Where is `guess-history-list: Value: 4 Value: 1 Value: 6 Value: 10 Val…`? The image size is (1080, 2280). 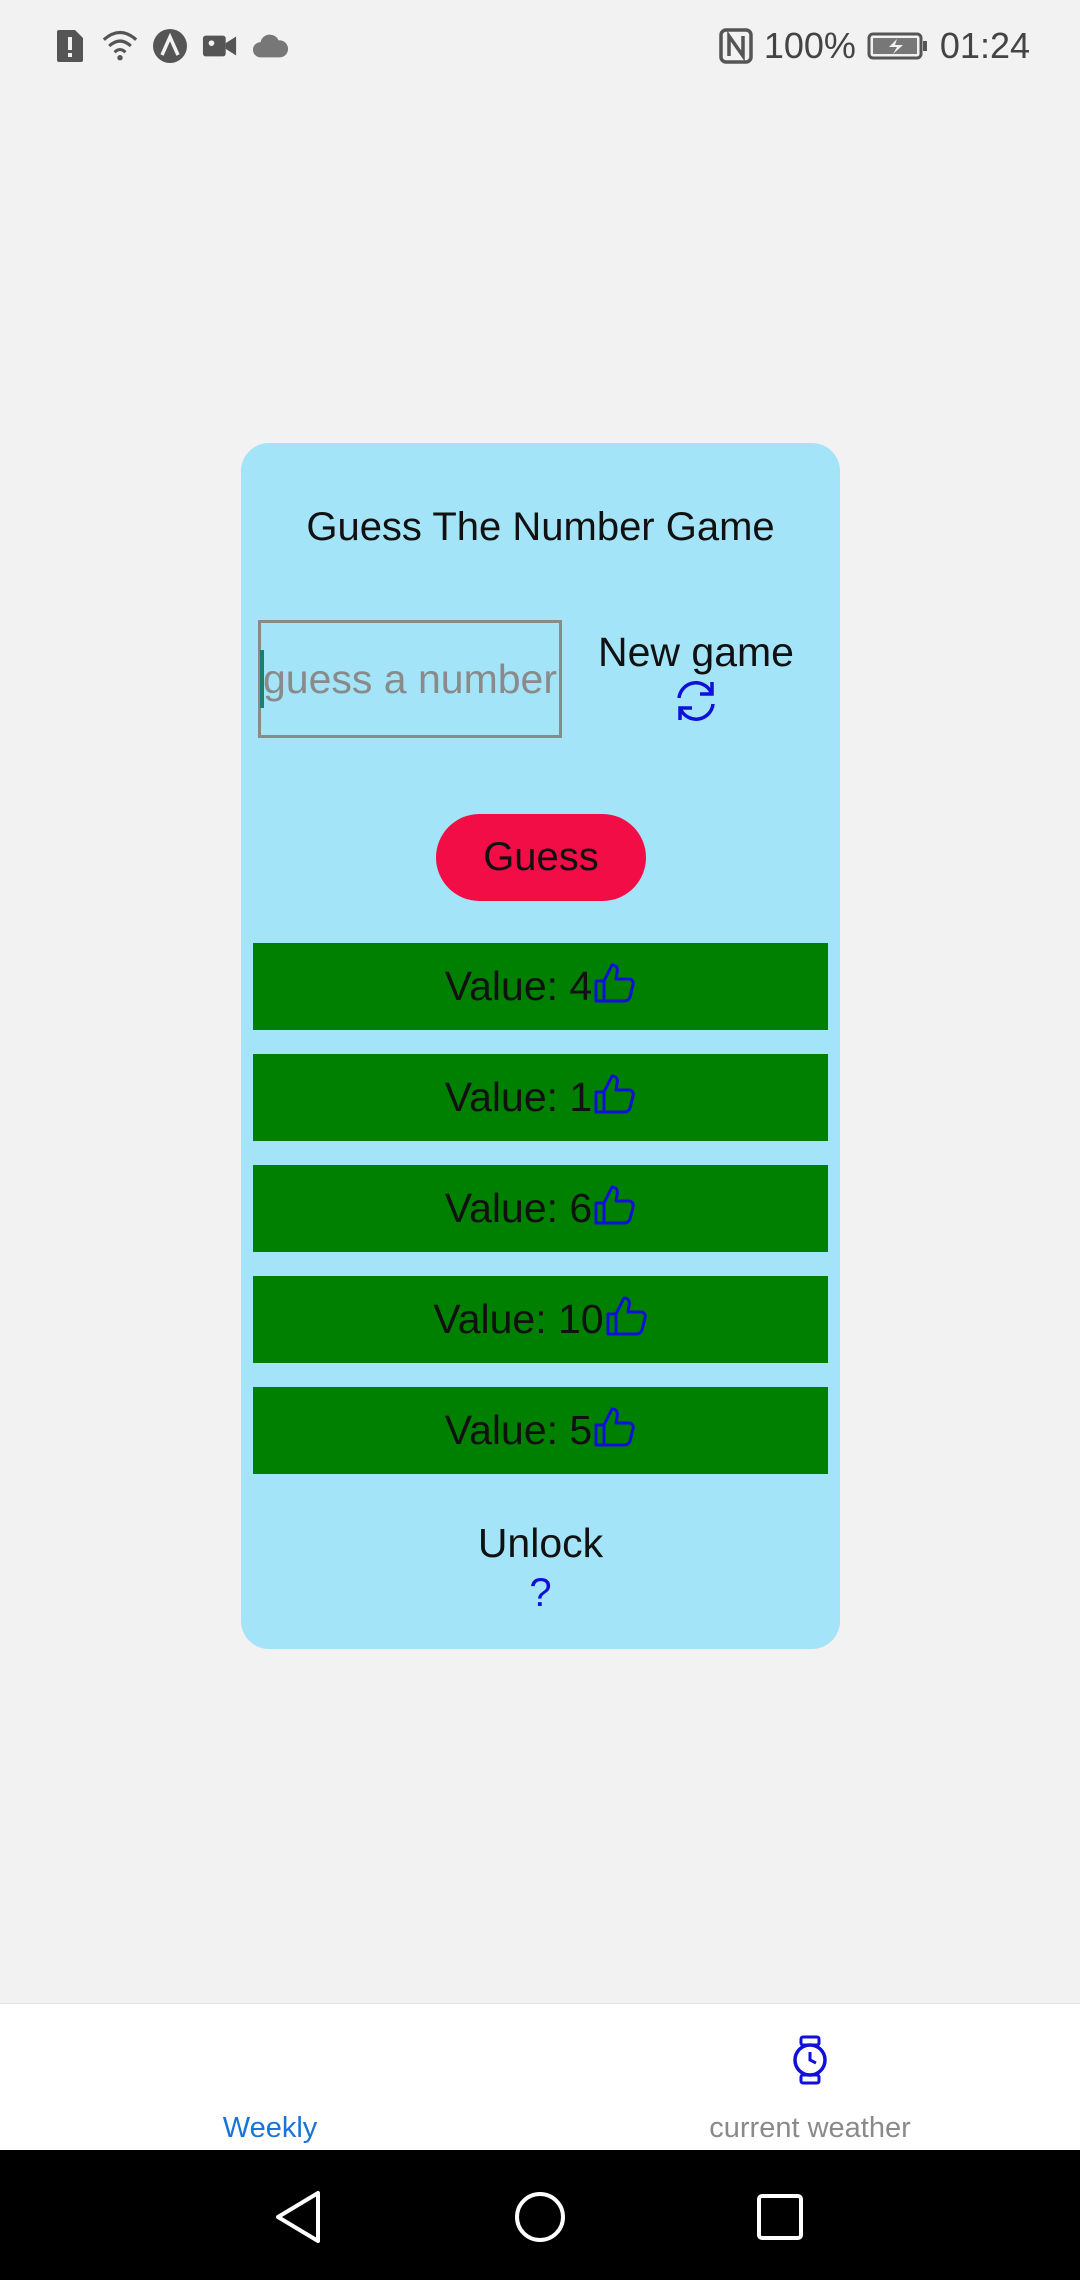 guess-history-list: Value: 4 Value: 1 Value: 6 Value: 10 Val… is located at coordinates (540, 1220).